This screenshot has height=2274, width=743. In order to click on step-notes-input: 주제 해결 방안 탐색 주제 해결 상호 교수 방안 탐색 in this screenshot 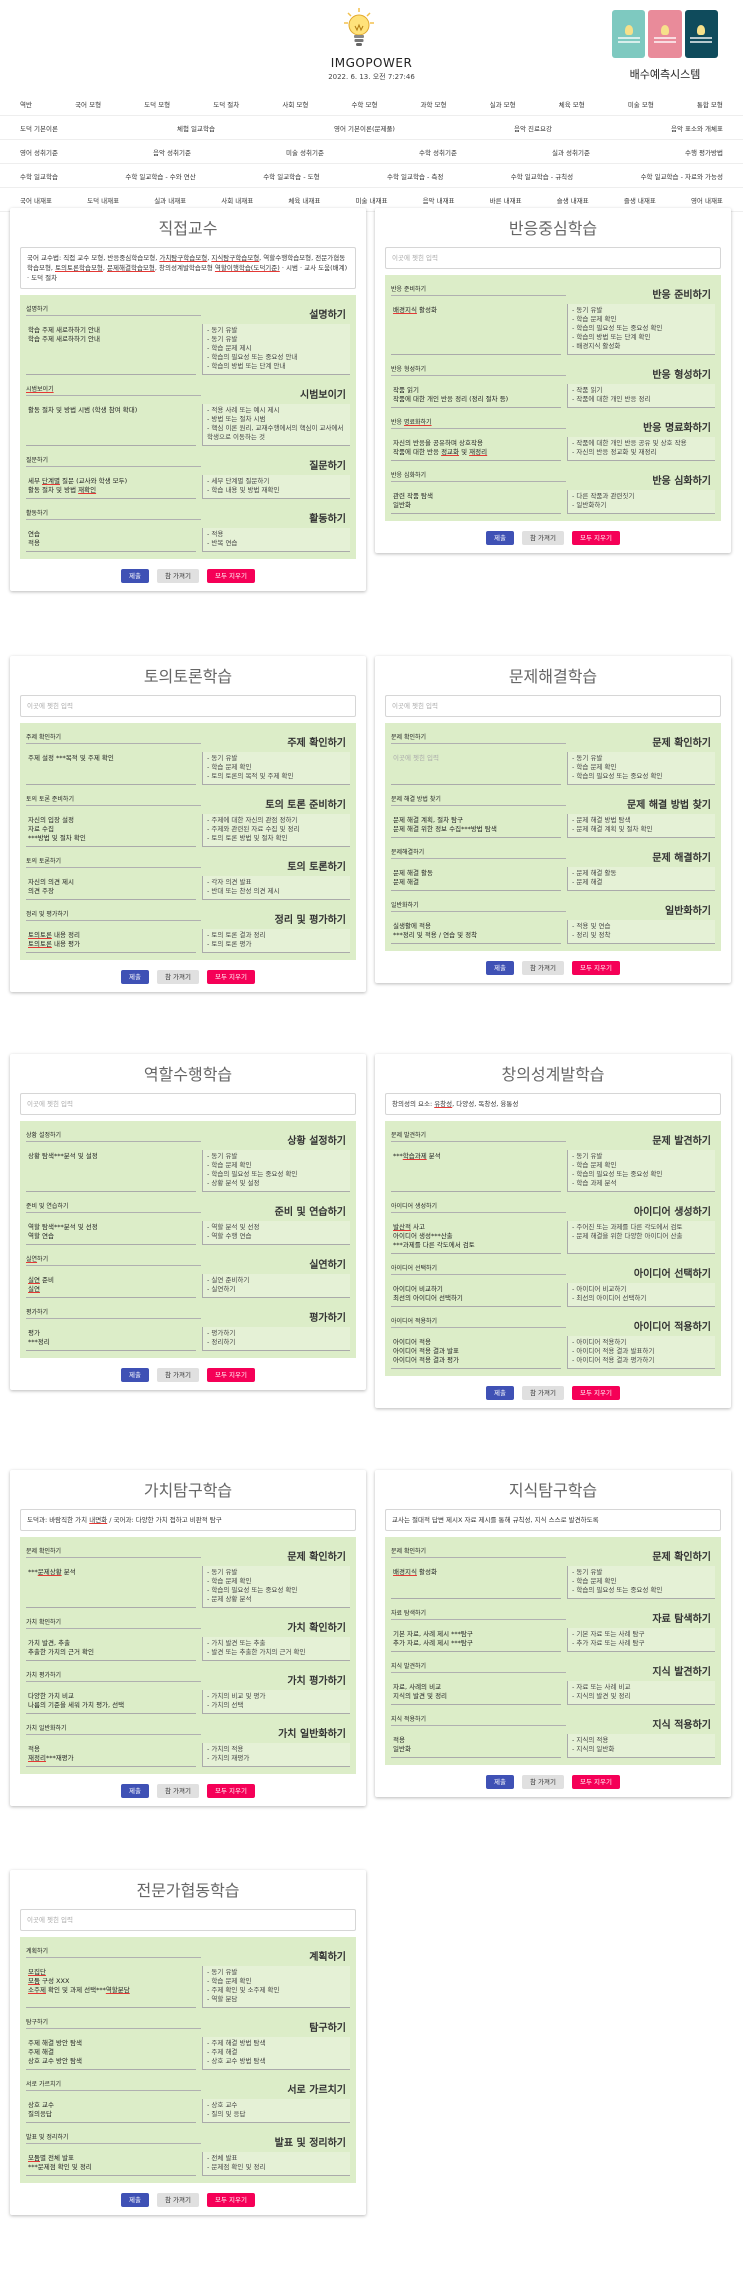, I will do `click(111, 2053)`.